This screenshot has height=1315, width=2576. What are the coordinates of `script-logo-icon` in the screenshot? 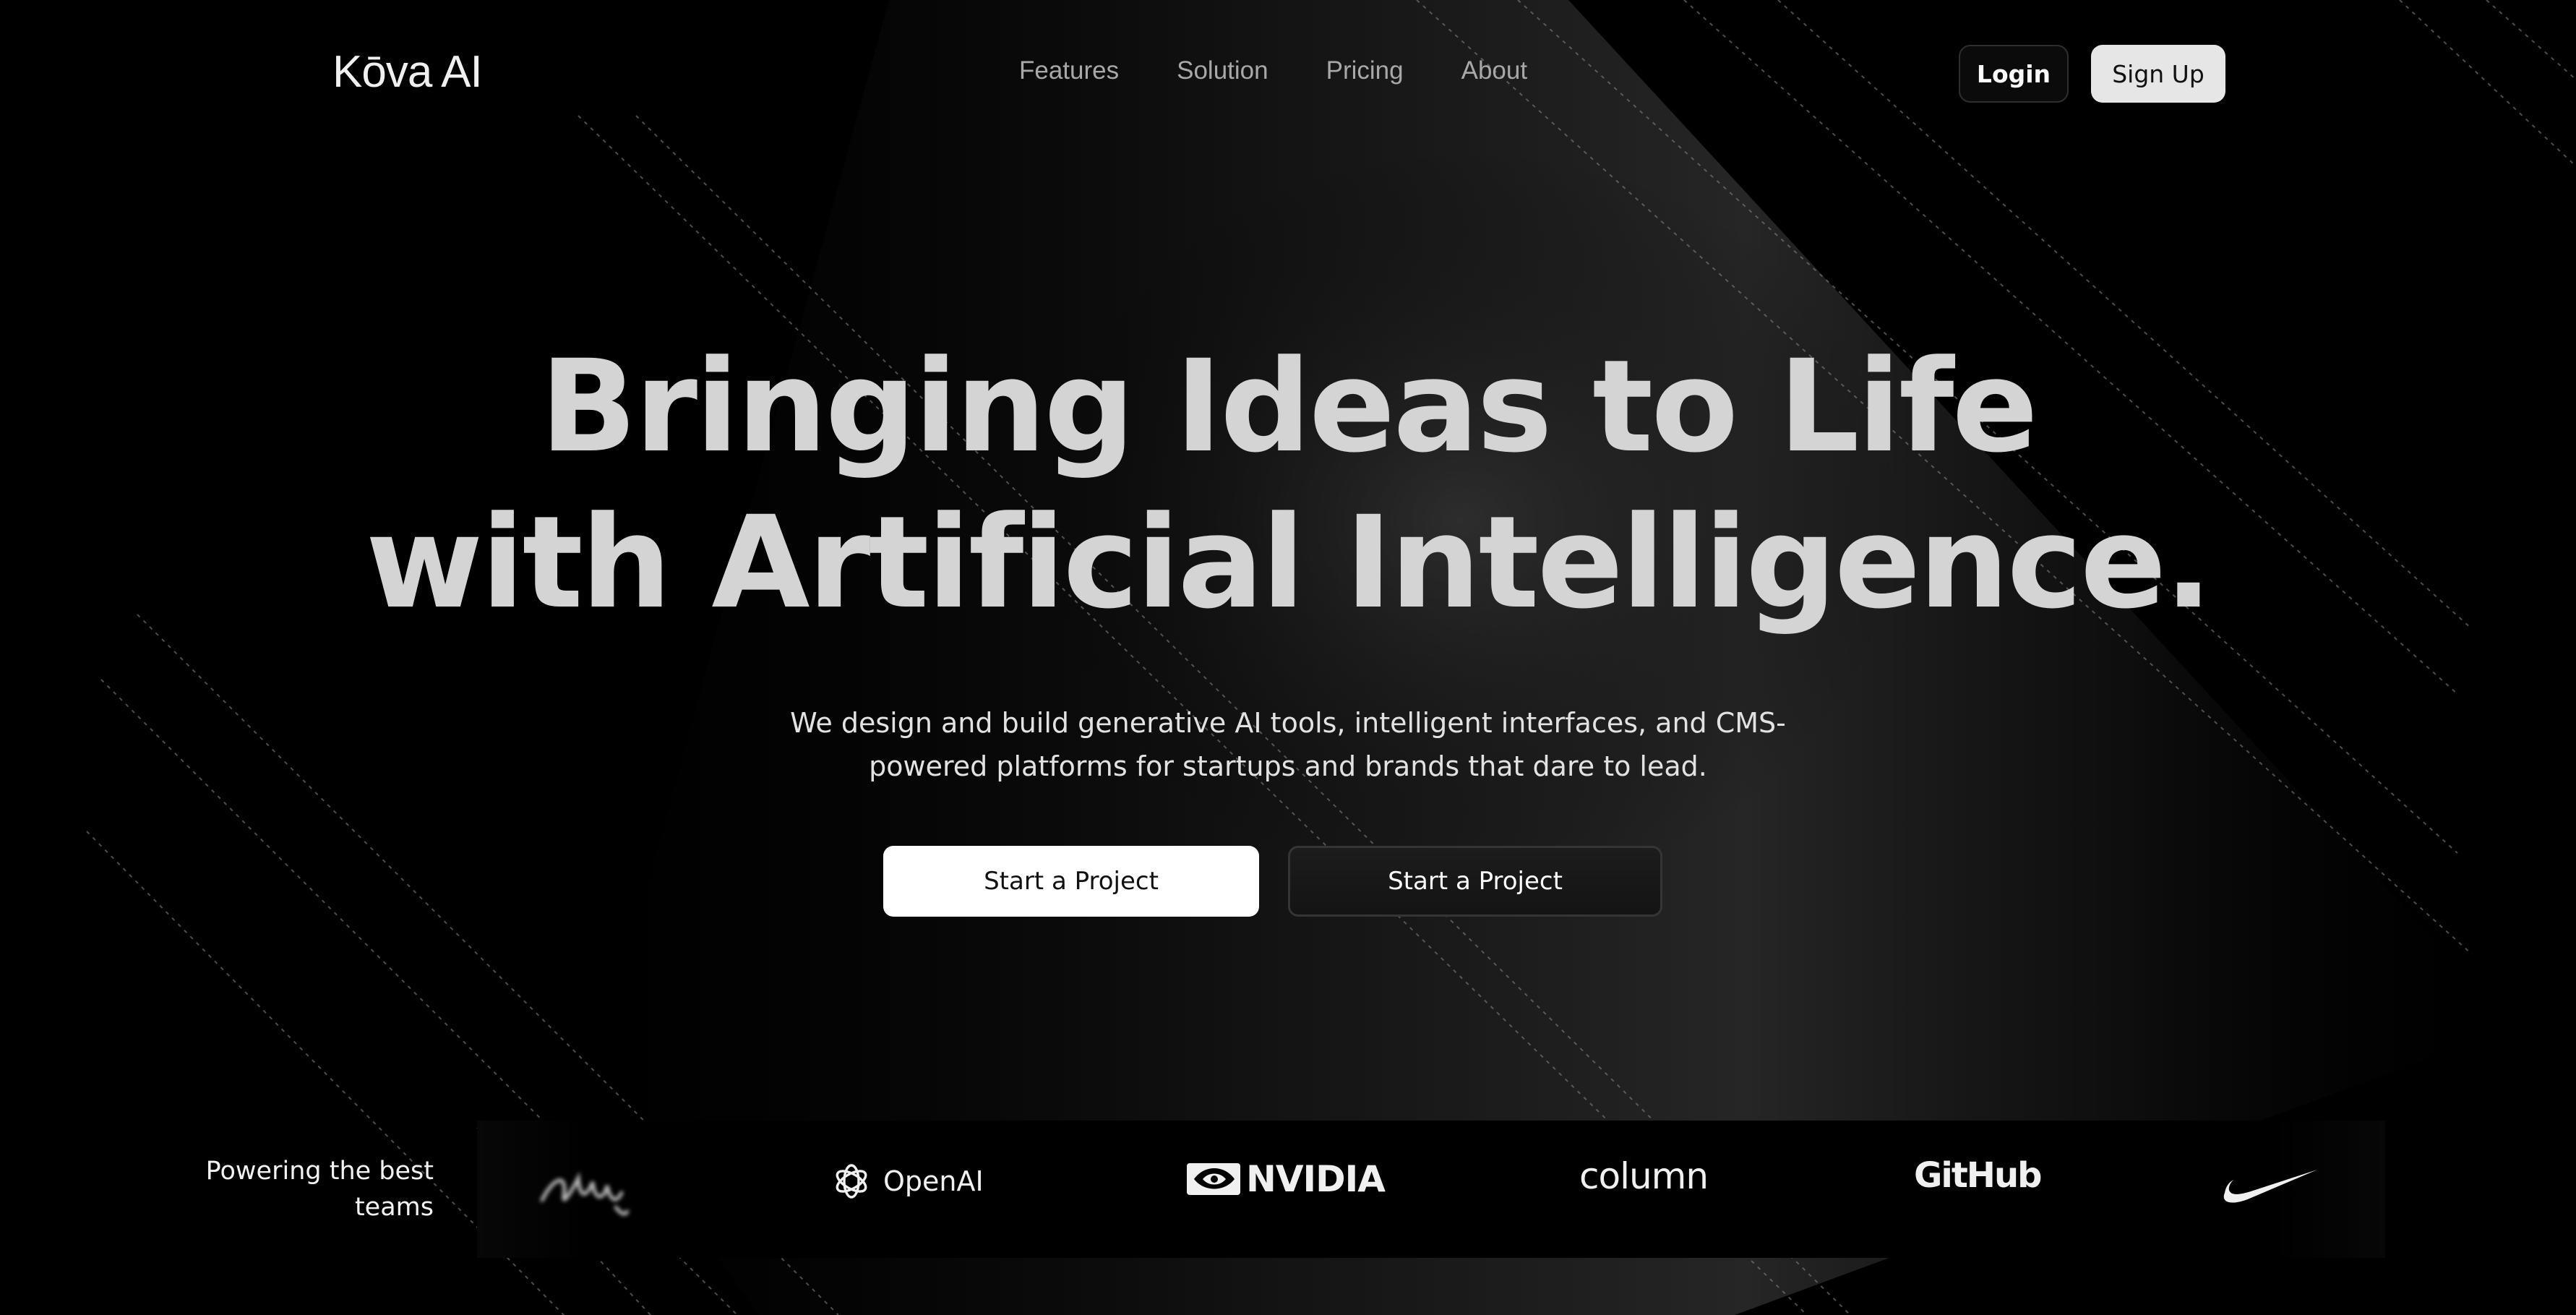 It's located at (582, 1189).